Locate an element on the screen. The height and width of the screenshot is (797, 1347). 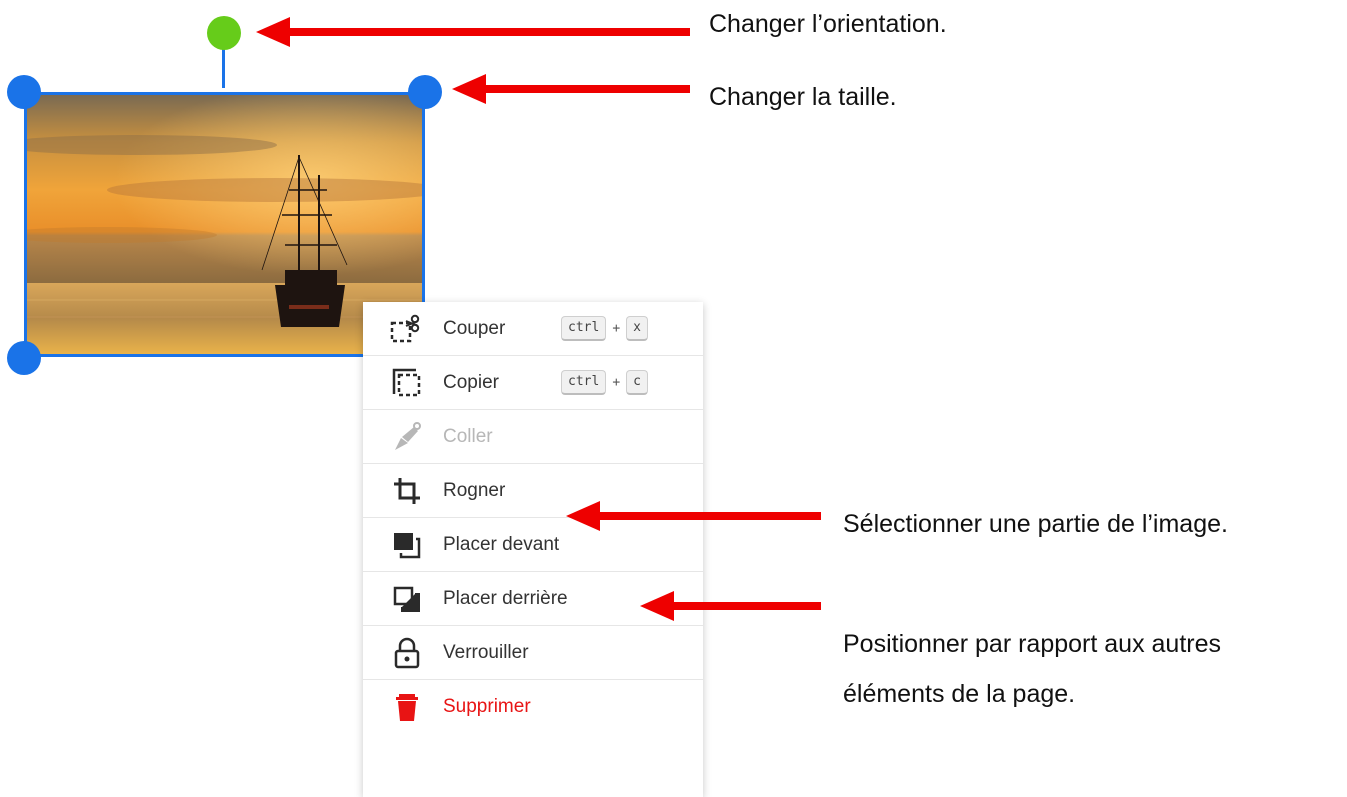
arrow-crop is located at coordinates (693, 516).